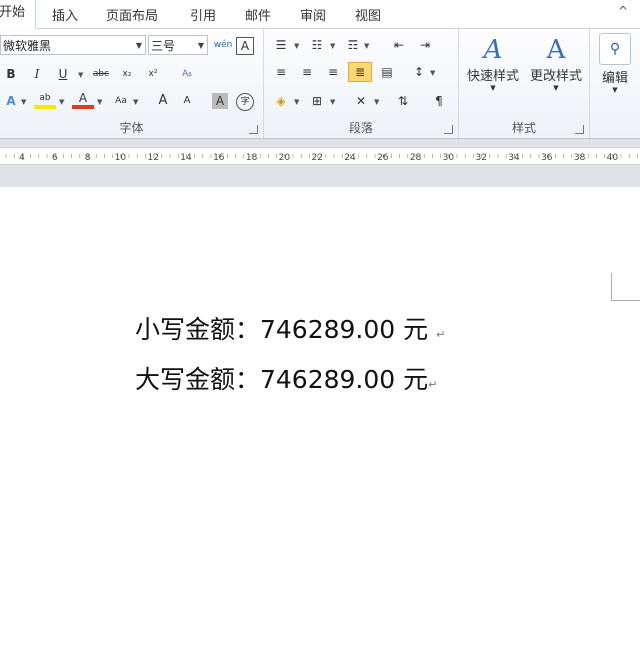 Image resolution: width=640 pixels, height=655 pixels. What do you see at coordinates (45, 100) in the screenshot?
I see `highlight-color-icon: ab` at bounding box center [45, 100].